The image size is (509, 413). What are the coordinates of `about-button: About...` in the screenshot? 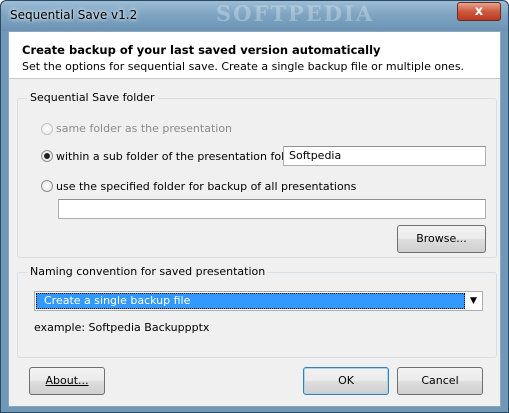 It's located at (67, 381).